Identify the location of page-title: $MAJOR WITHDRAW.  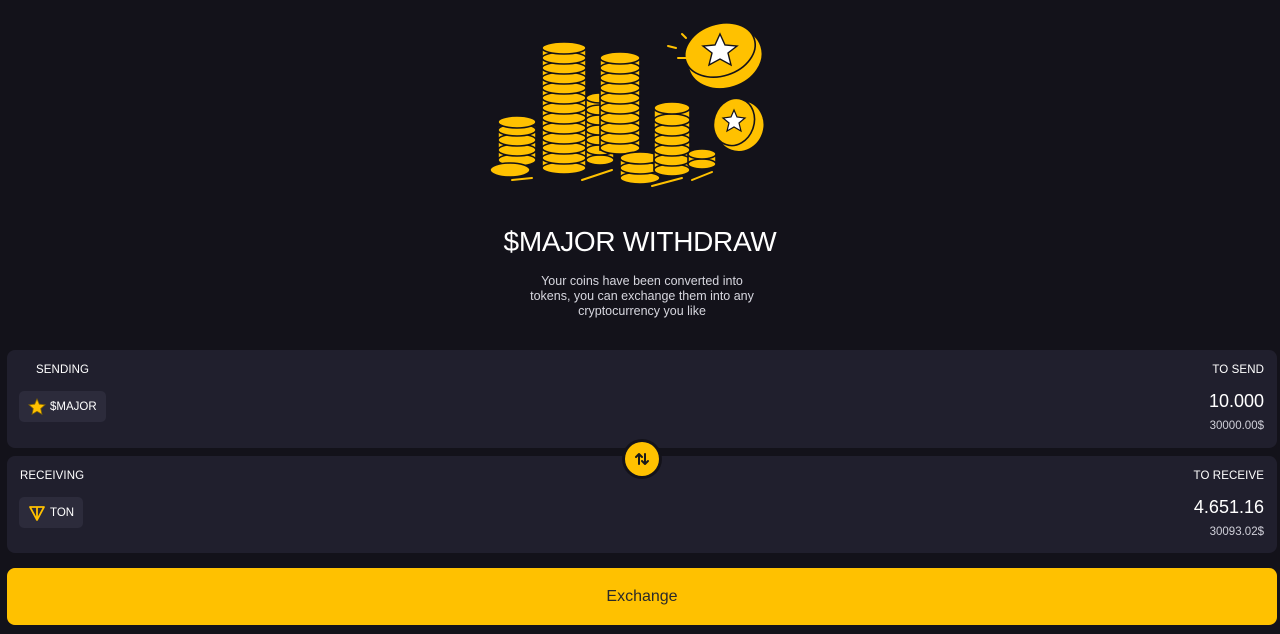
(640, 241).